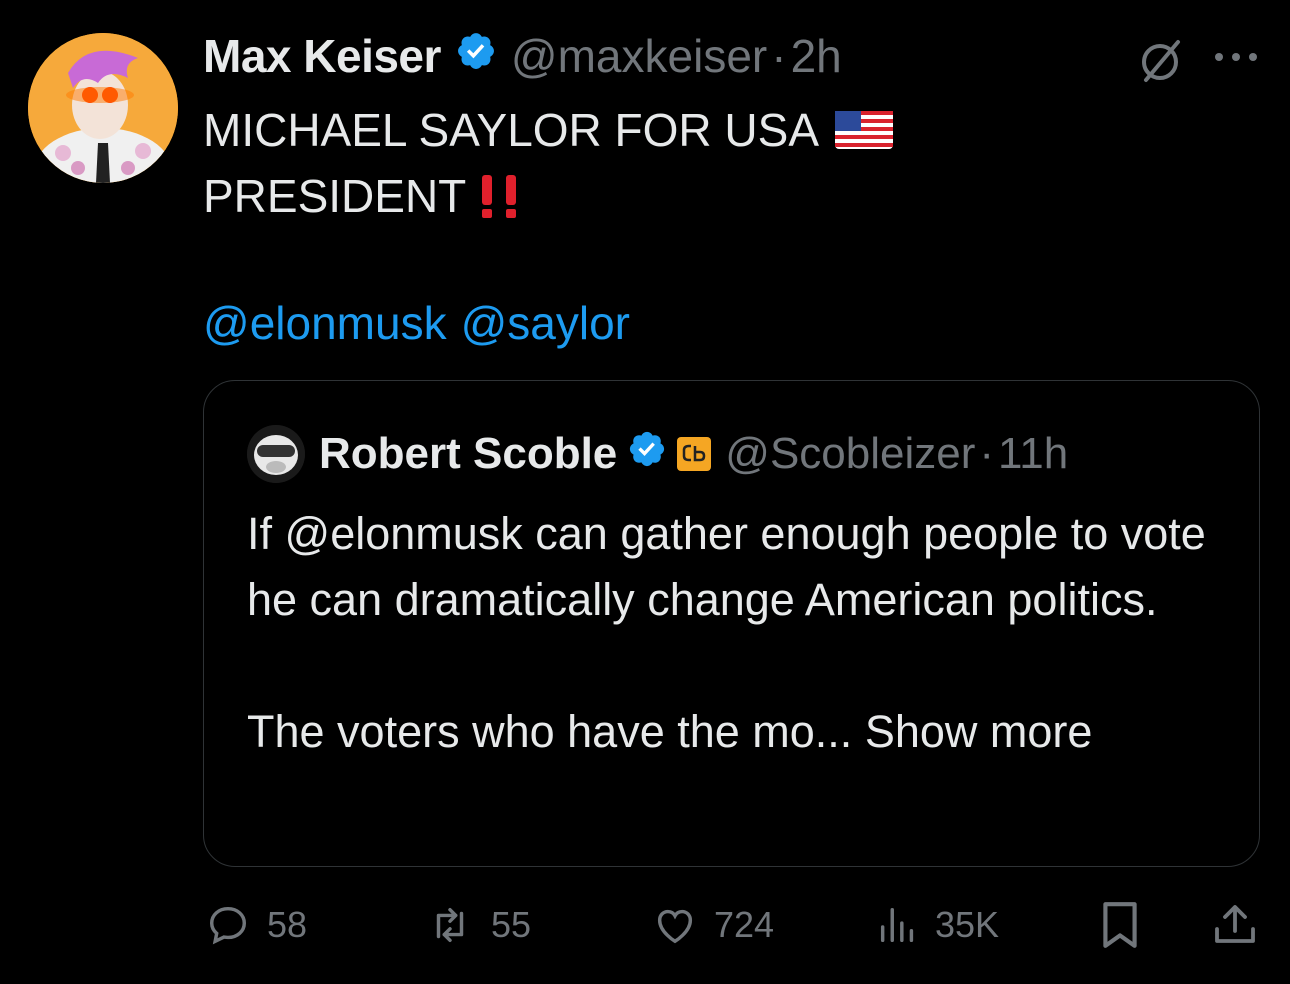  What do you see at coordinates (545, 323) in the screenshot?
I see `mention-link: @saylor` at bounding box center [545, 323].